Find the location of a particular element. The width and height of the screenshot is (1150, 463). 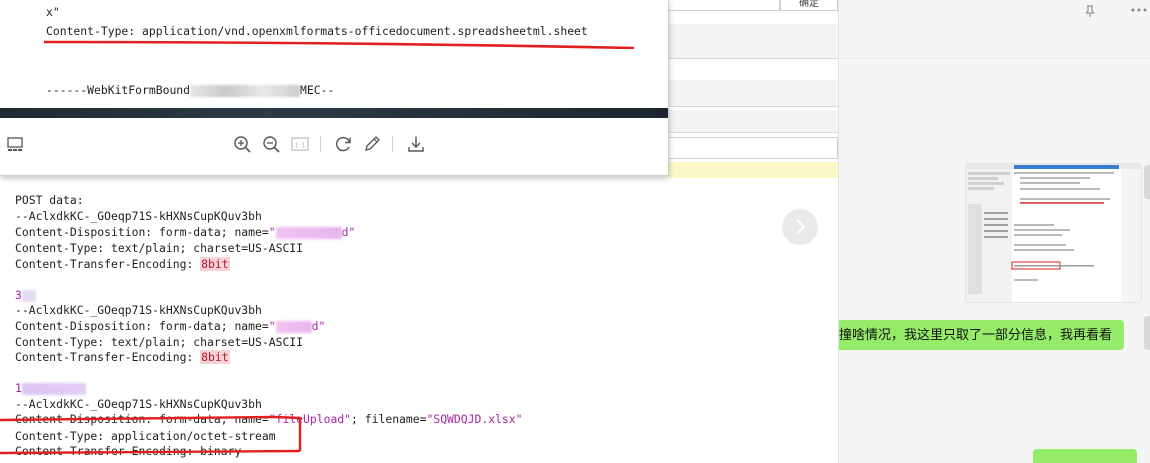

edit-icon is located at coordinates (372, 144).